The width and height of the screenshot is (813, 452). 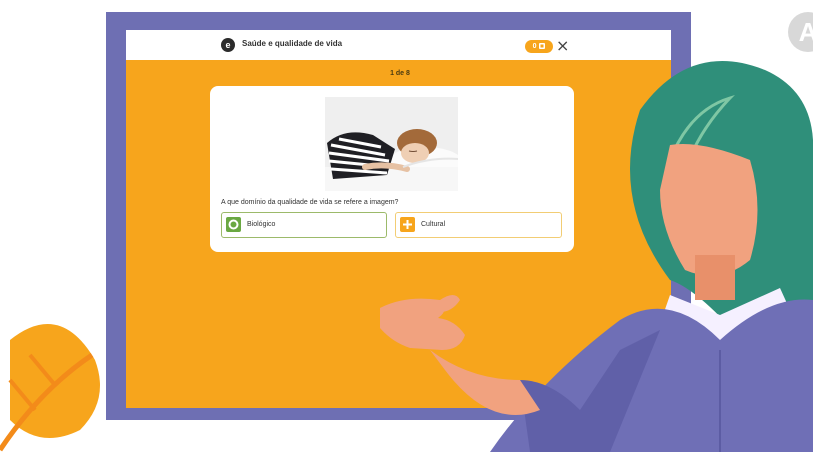 What do you see at coordinates (292, 43) in the screenshot?
I see `quiz-title: Saúde e qualidade de vida` at bounding box center [292, 43].